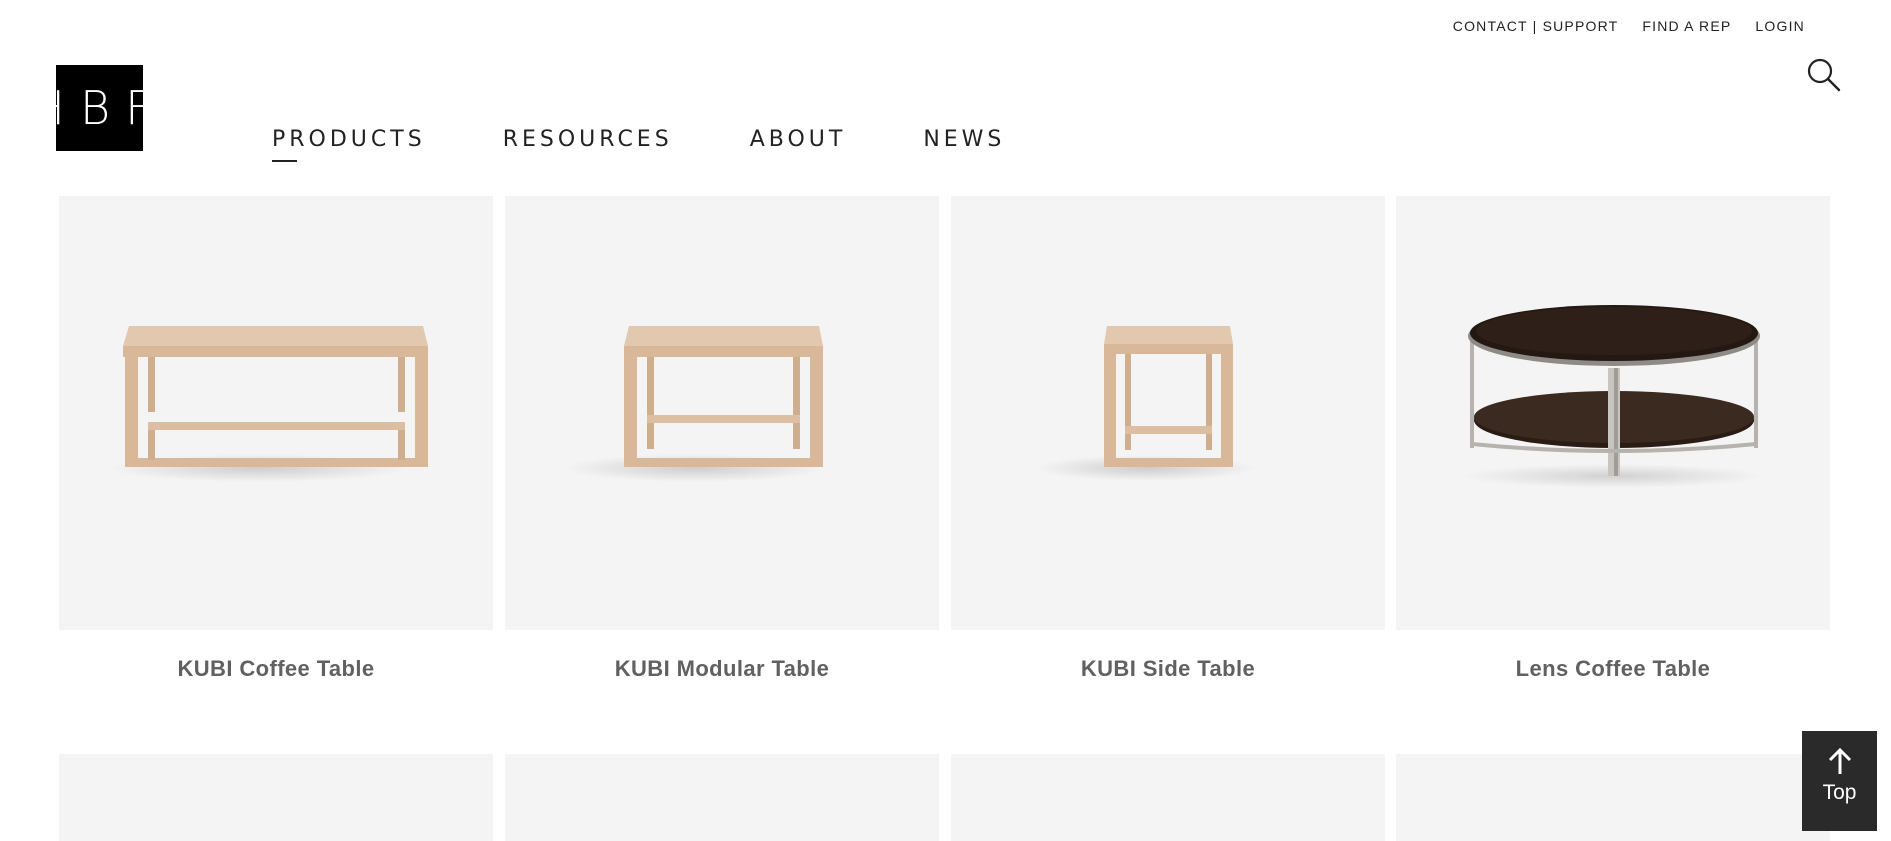 The image size is (1891, 841). What do you see at coordinates (1629, 26) in the screenshot?
I see `utility-nav: CONTACT | SUPPORT FIND A REP LOGIN` at bounding box center [1629, 26].